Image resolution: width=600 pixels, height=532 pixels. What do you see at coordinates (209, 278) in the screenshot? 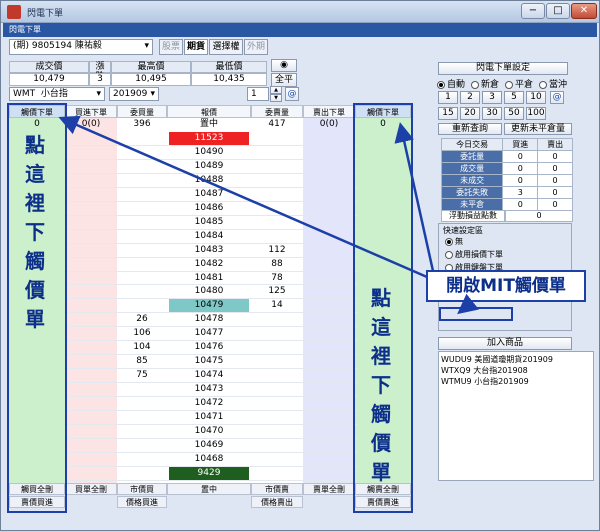
I see `price-cell: 10481` at bounding box center [209, 278].